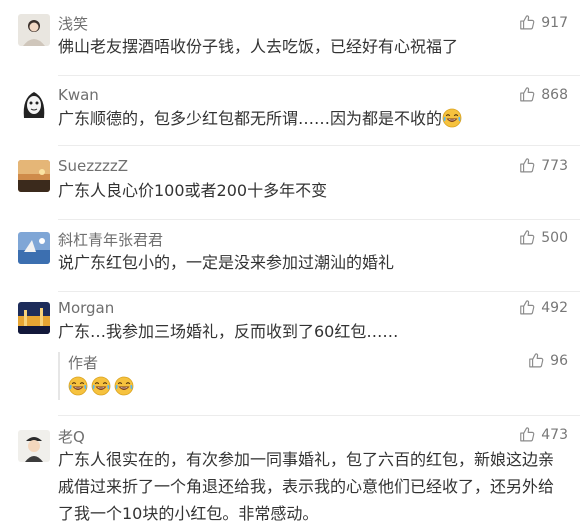  What do you see at coordinates (554, 22) in the screenshot?
I see `like-count: 917` at bounding box center [554, 22].